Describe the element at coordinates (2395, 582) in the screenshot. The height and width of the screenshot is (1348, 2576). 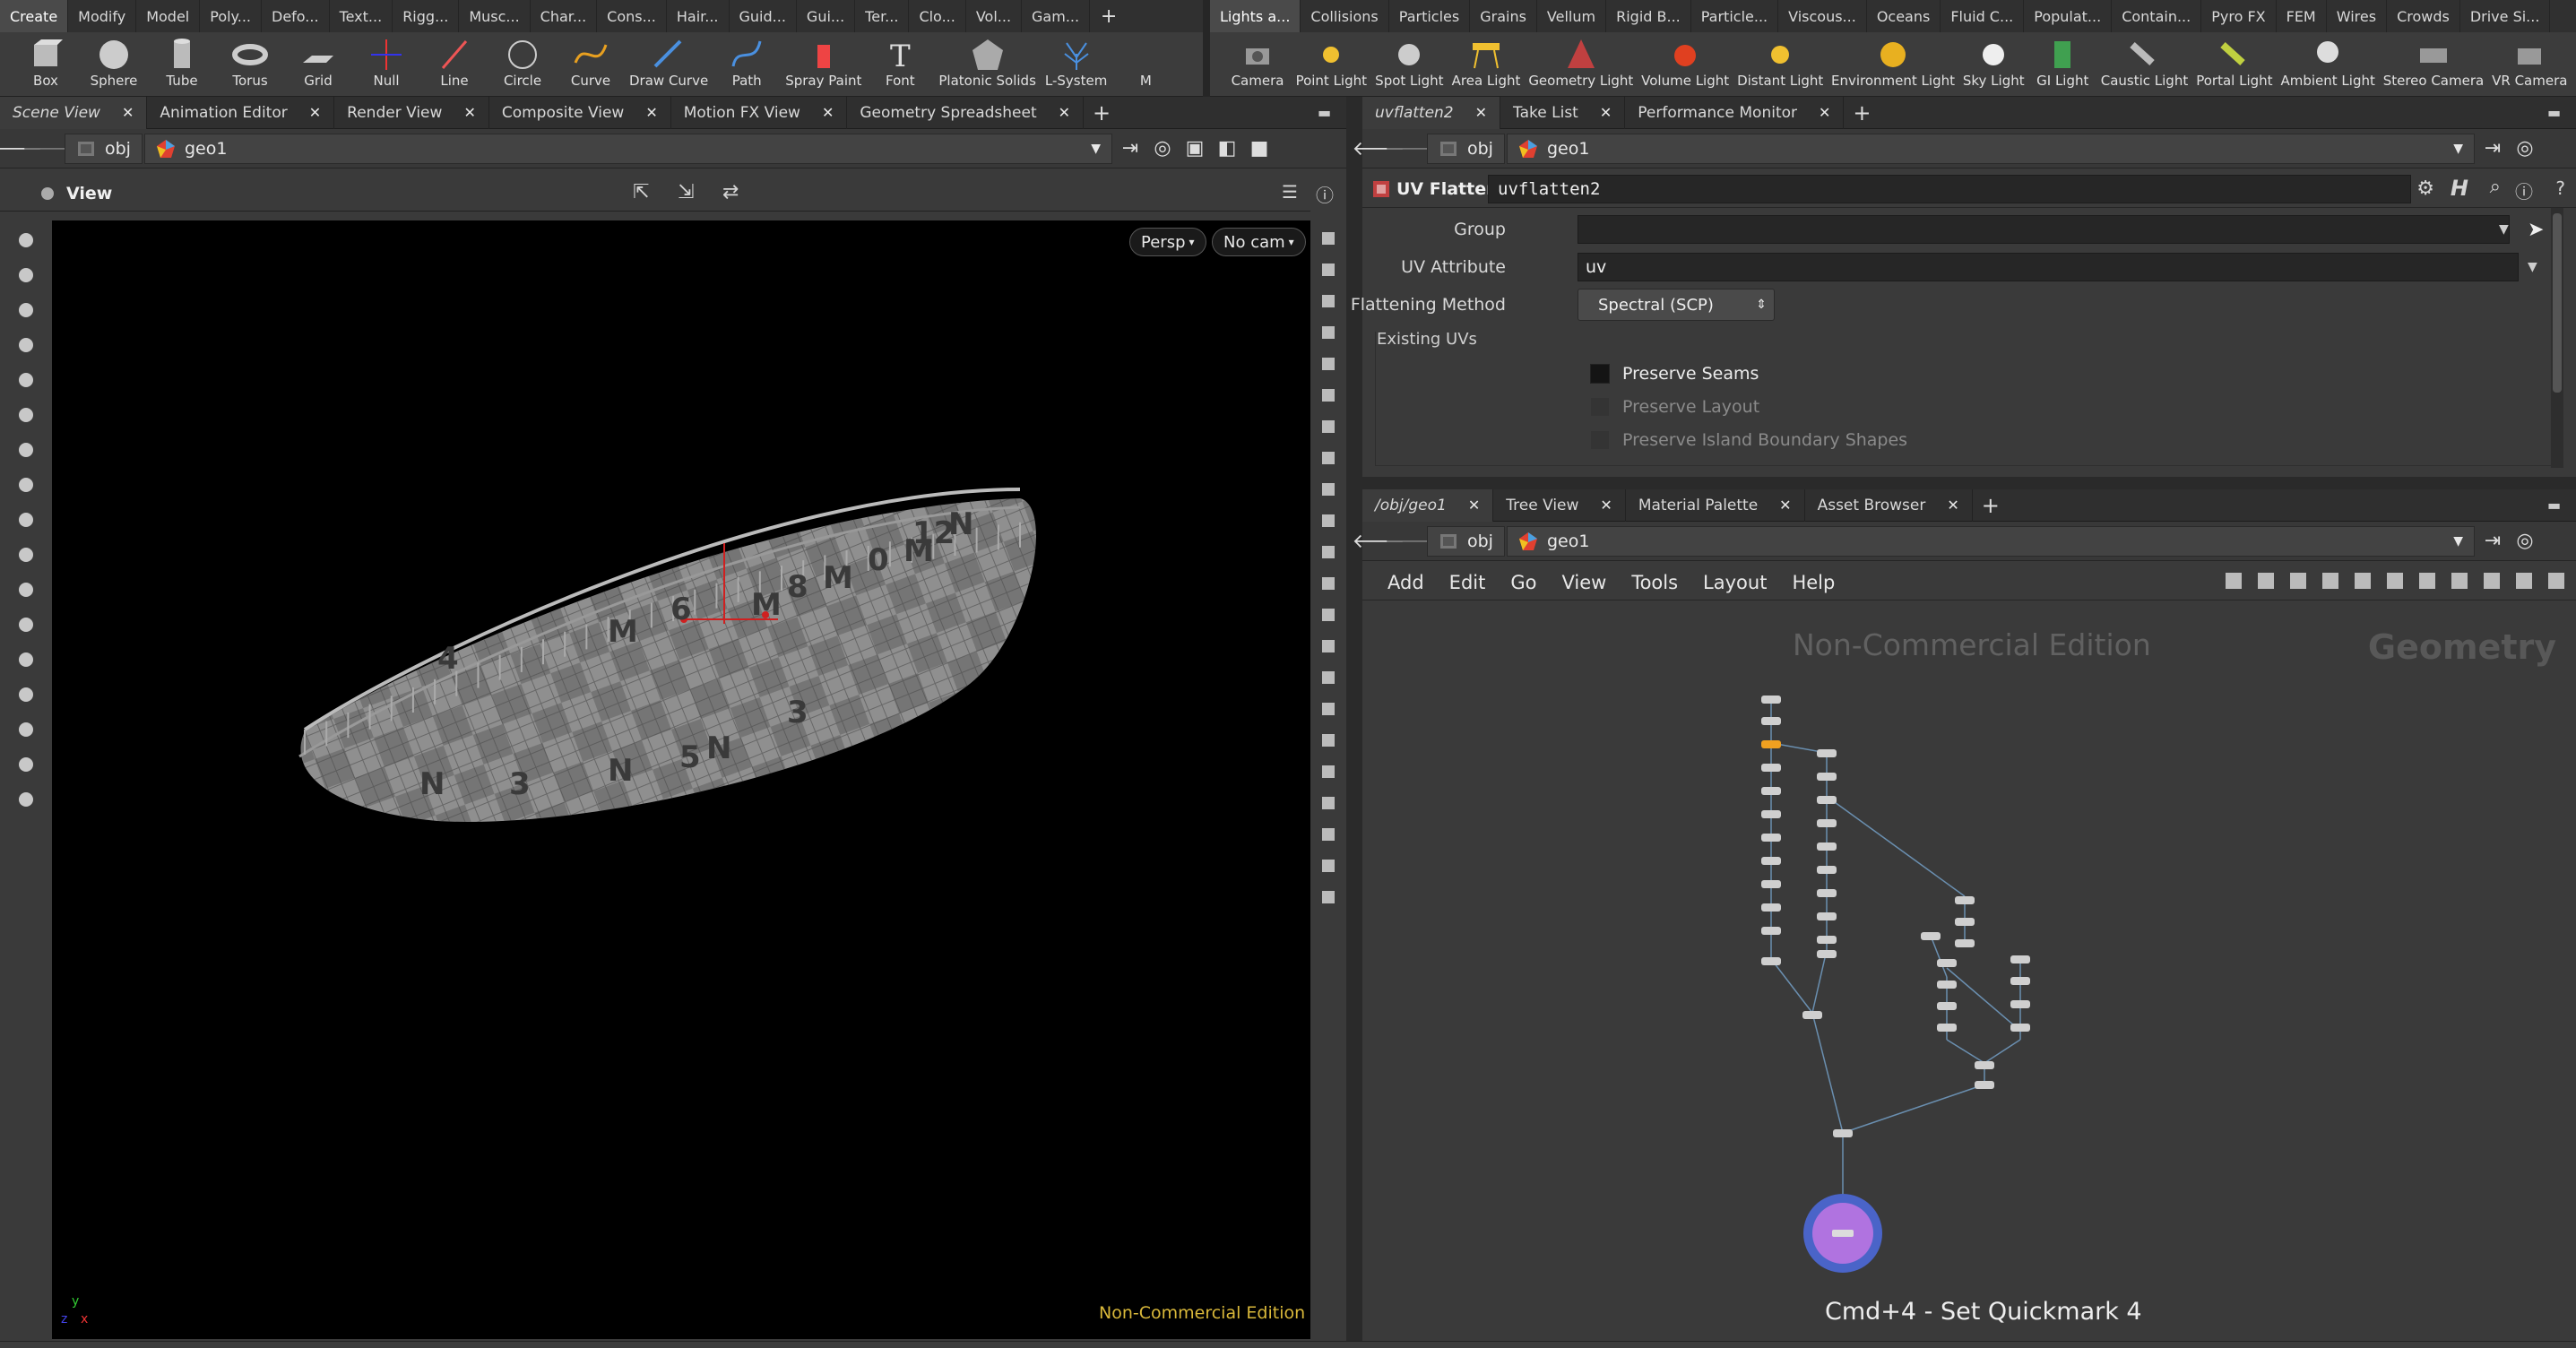
I see `network-box-icon` at that location.